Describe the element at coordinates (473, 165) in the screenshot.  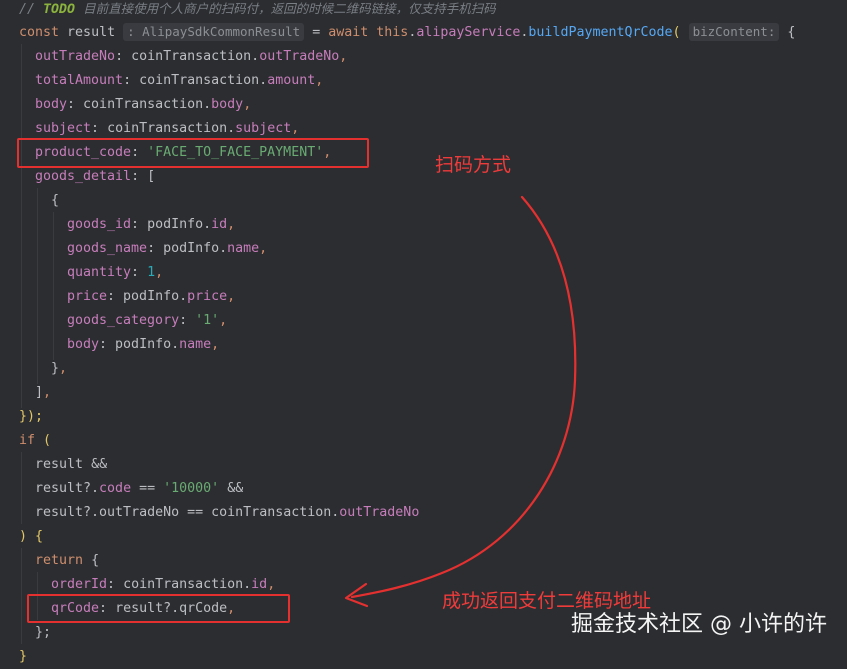
I see `annotation-scan-method: 扫码方式` at that location.